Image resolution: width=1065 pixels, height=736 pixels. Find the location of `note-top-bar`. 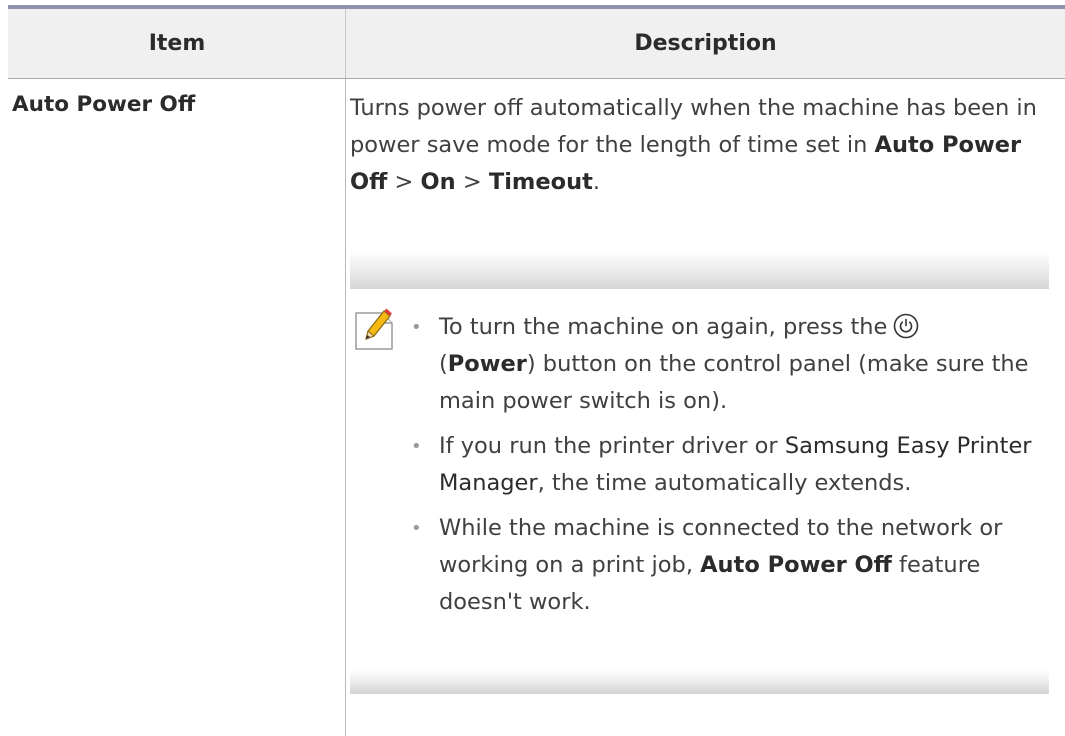

note-top-bar is located at coordinates (699, 270).